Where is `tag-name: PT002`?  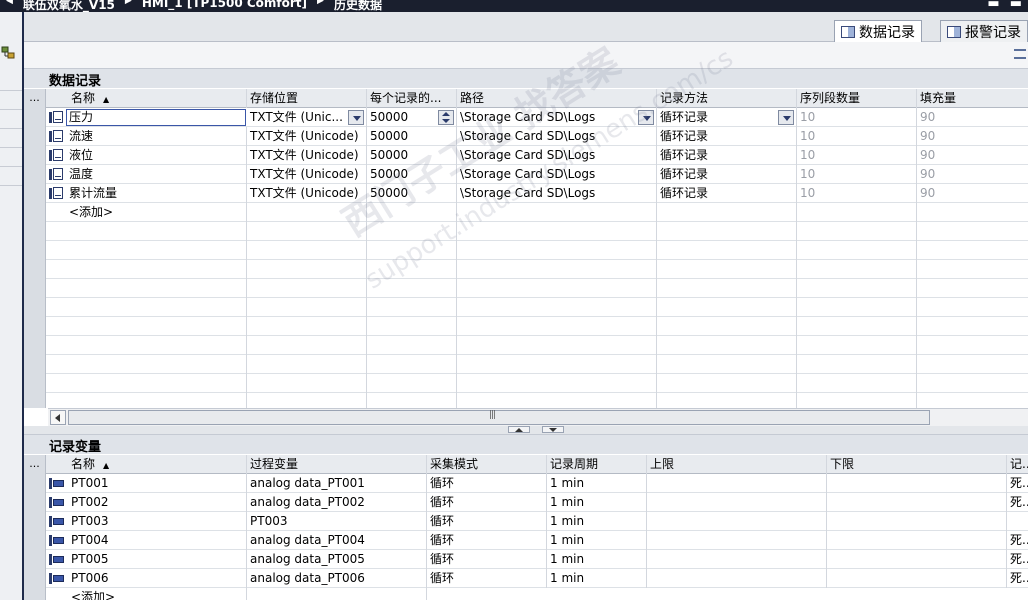
tag-name: PT002 is located at coordinates (157, 502).